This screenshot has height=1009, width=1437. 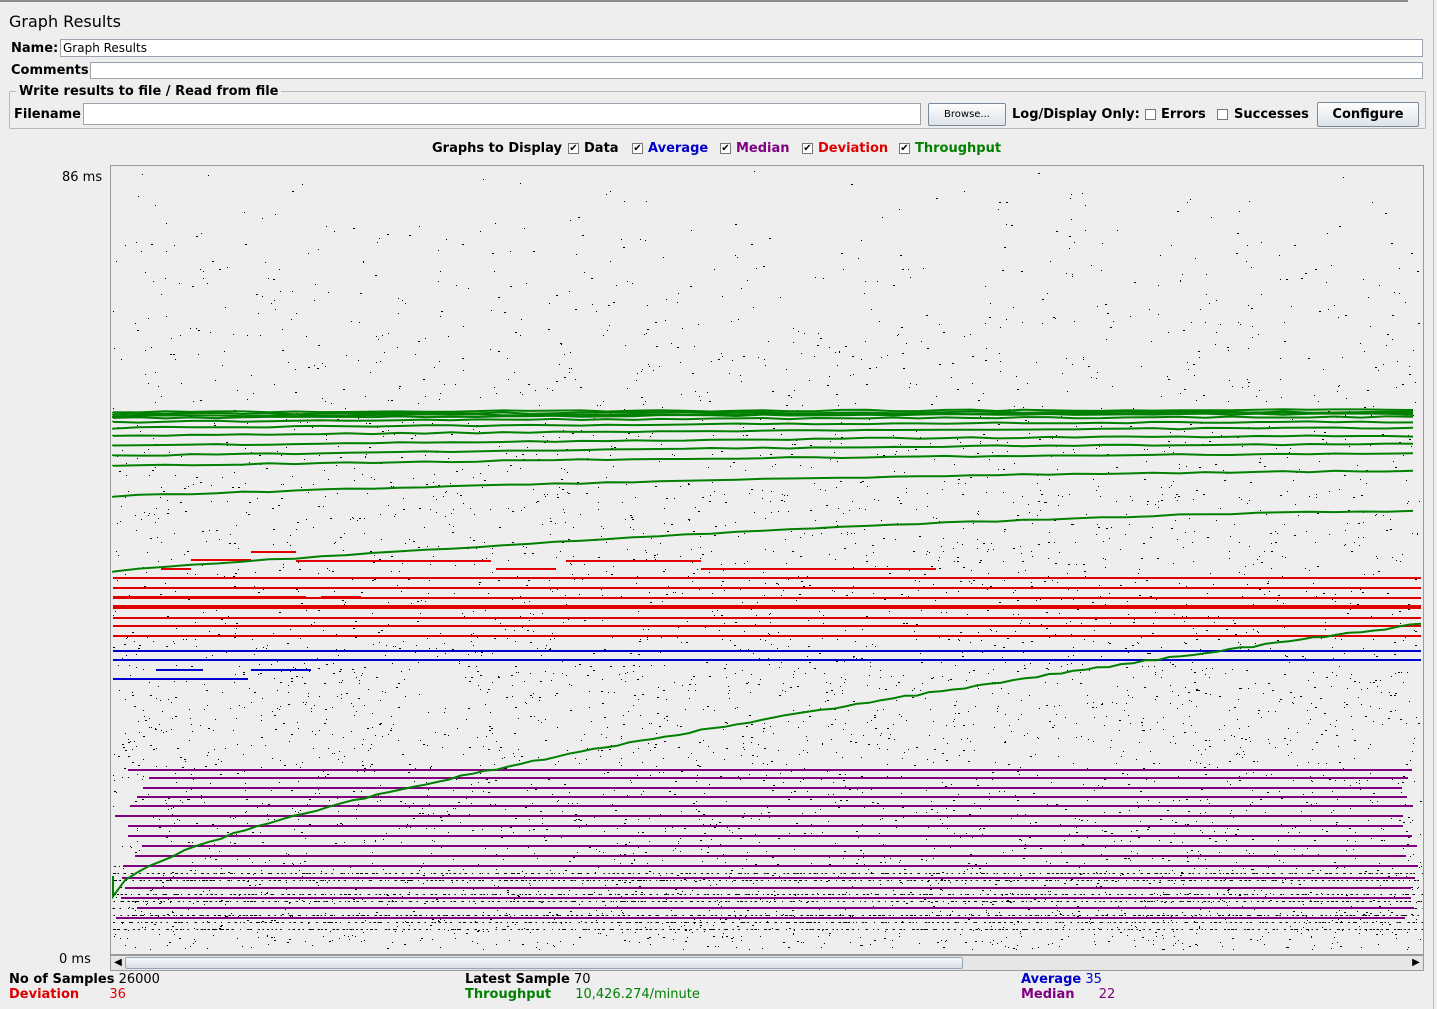 What do you see at coordinates (1150, 114) in the screenshot?
I see `errors-checkbox` at bounding box center [1150, 114].